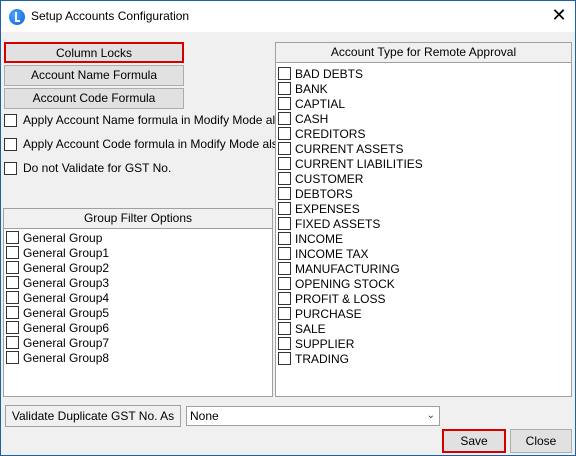 The height and width of the screenshot is (456, 576). I want to click on account-code-formula-button: Account Code Formula, so click(94, 98).